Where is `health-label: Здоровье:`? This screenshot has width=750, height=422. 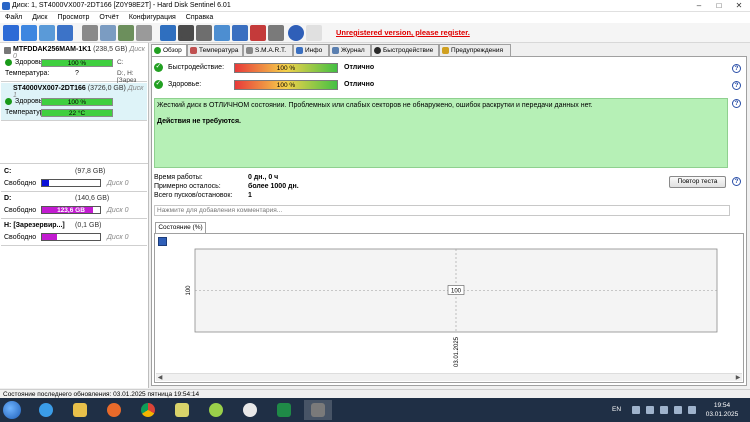
health-label: Здоровье: is located at coordinates (185, 84).